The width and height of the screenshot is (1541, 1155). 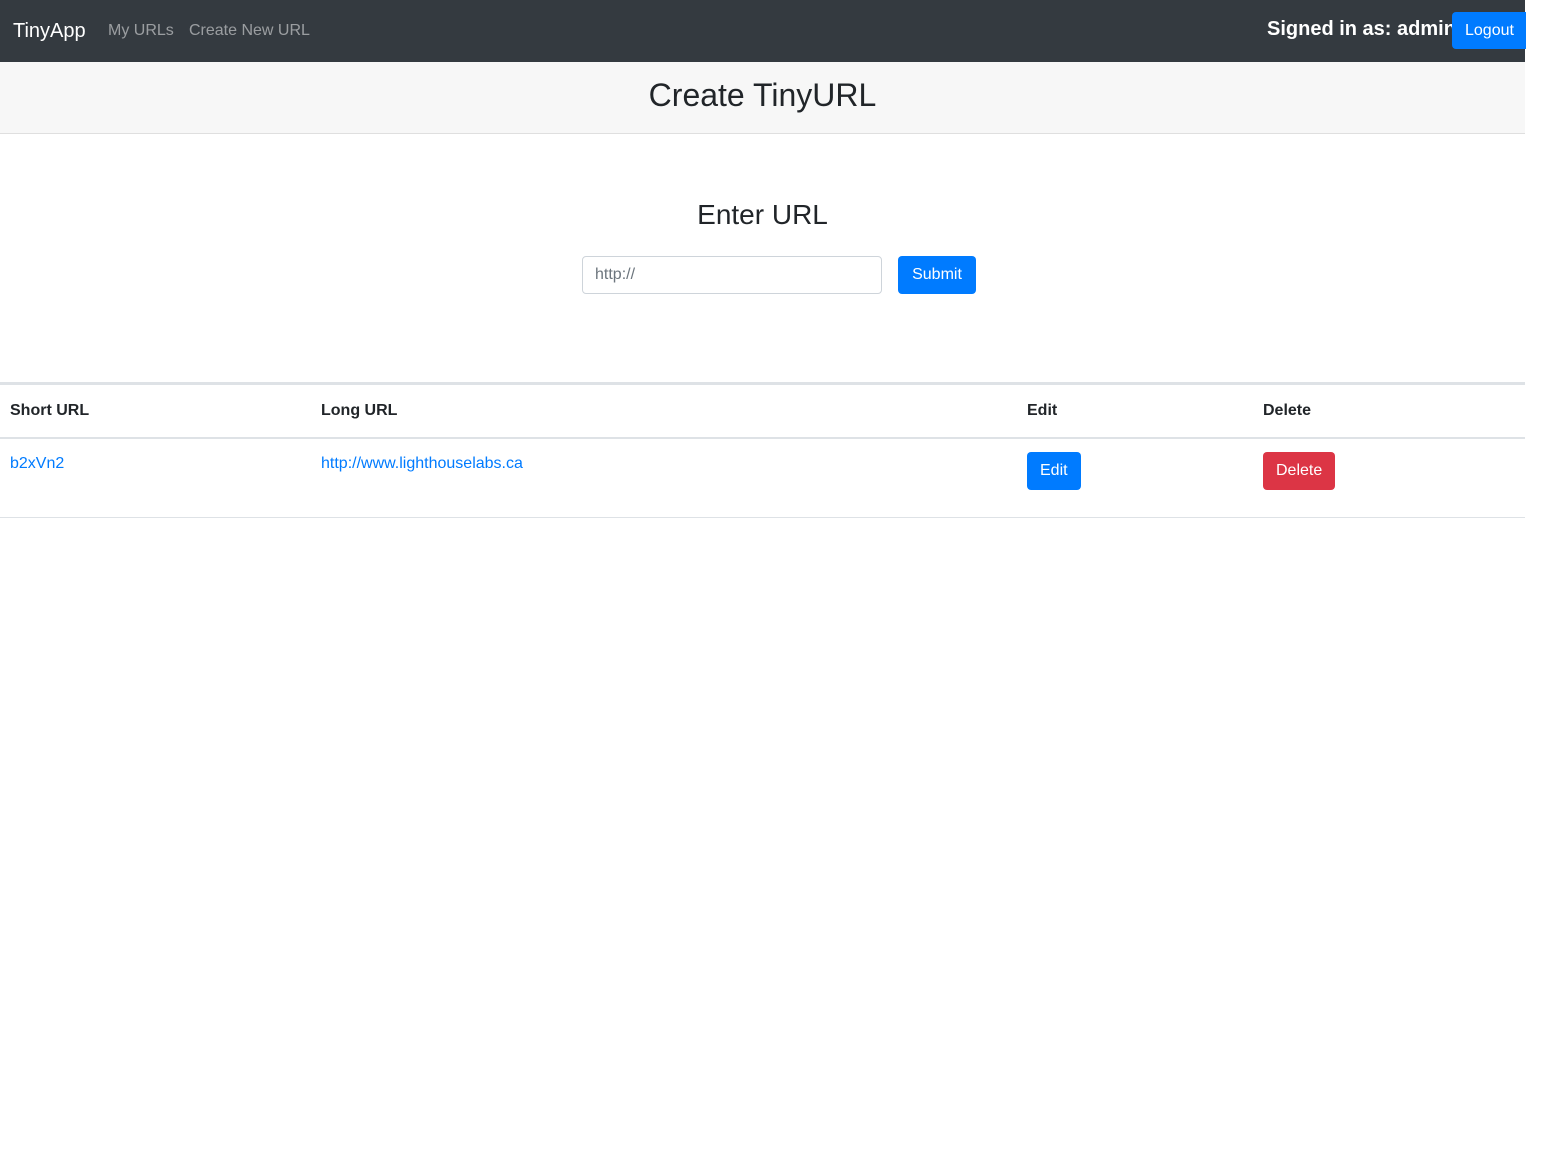 What do you see at coordinates (37, 463) in the screenshot?
I see `short-url-link: b2xVn2` at bounding box center [37, 463].